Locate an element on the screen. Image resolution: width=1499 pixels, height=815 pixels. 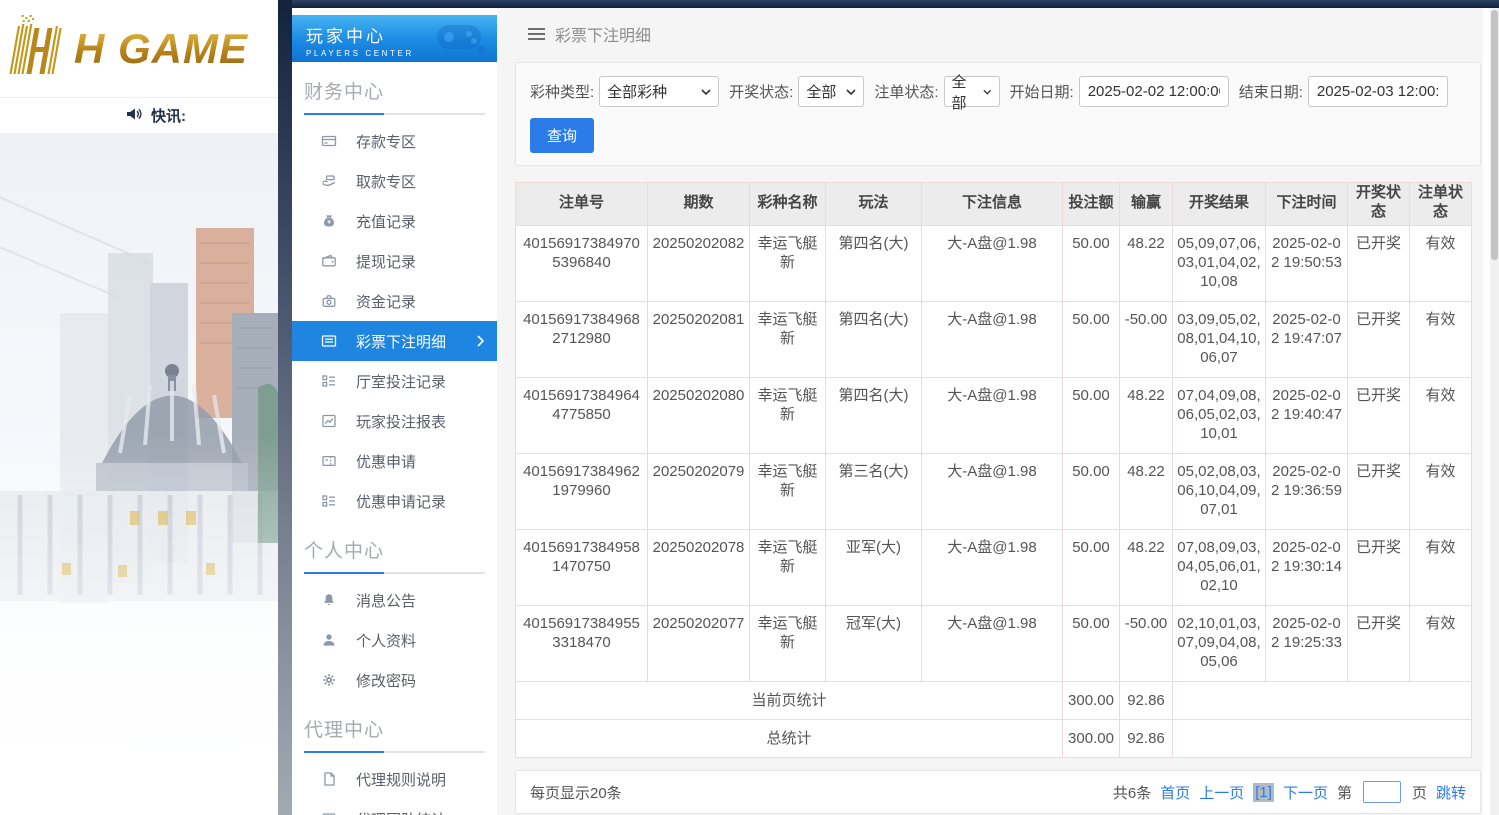
page-prefix-label: 第 is located at coordinates (1344, 793).